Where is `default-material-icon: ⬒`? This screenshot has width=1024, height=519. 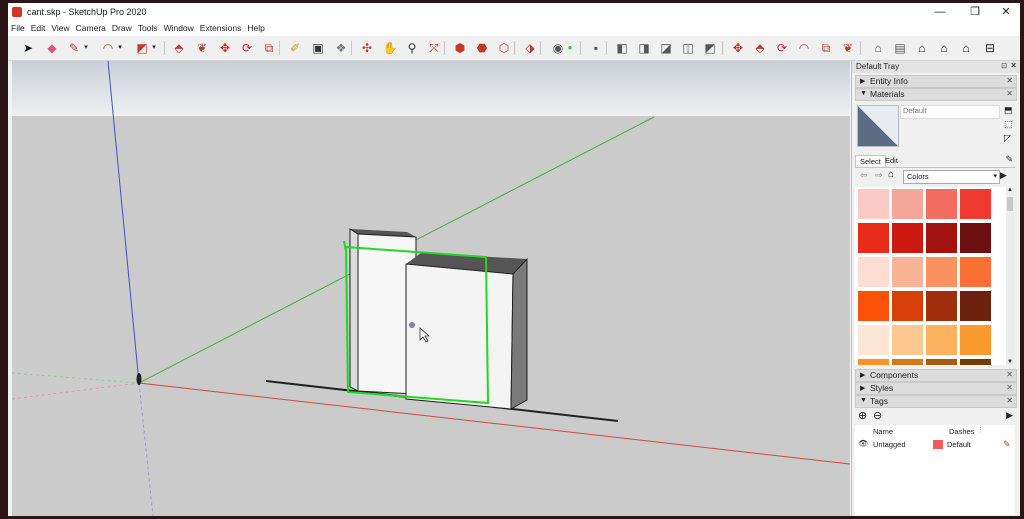
default-material-icon: ⬒ is located at coordinates (1008, 110).